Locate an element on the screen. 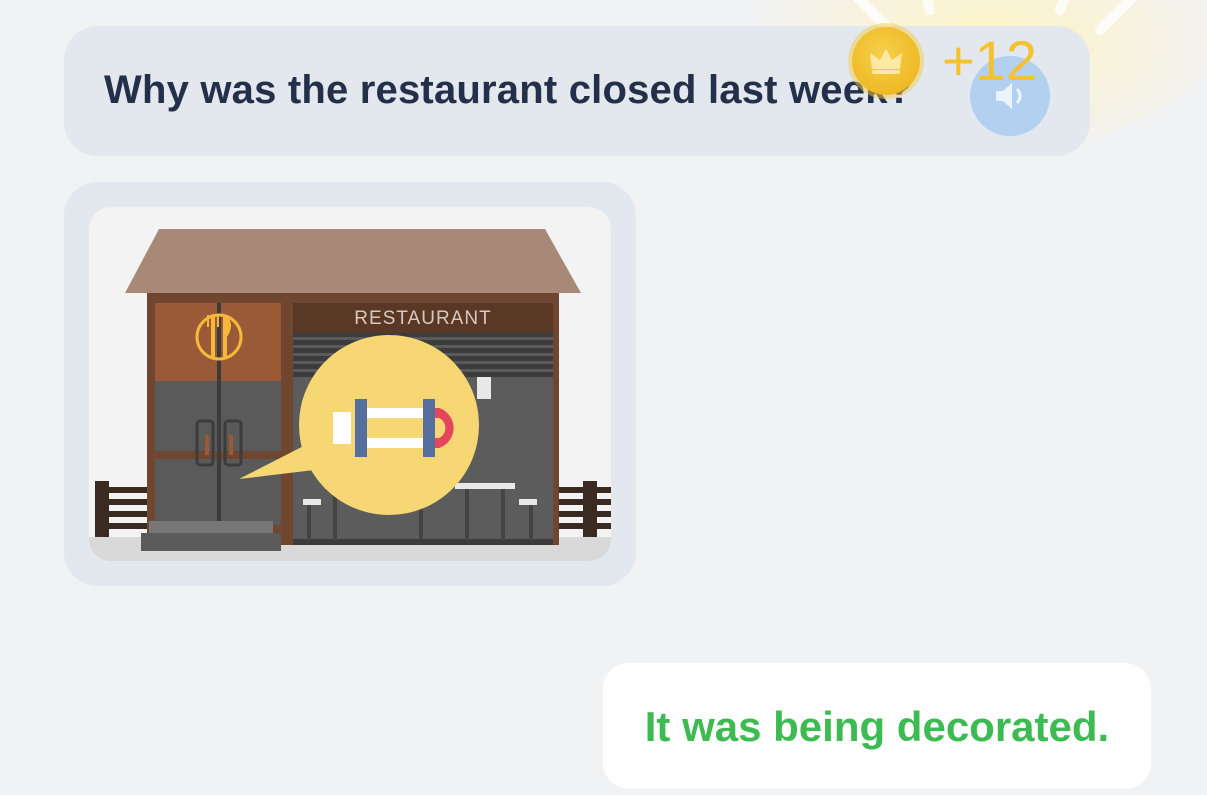  restaurant-sign: RESTAURANT is located at coordinates (422, 318).